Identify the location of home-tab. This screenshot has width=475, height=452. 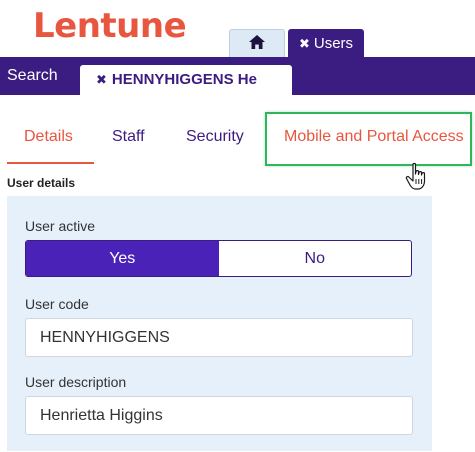
(257, 43).